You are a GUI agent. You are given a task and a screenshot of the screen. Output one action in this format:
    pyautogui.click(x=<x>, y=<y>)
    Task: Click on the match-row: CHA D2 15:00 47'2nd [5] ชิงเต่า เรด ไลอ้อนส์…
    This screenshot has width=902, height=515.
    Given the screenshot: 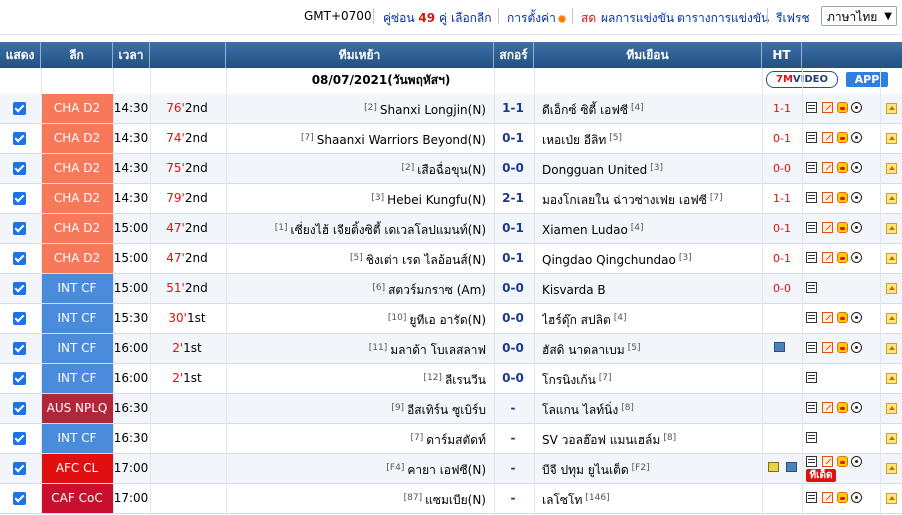 What is the action you would take?
    pyautogui.click(x=451, y=259)
    